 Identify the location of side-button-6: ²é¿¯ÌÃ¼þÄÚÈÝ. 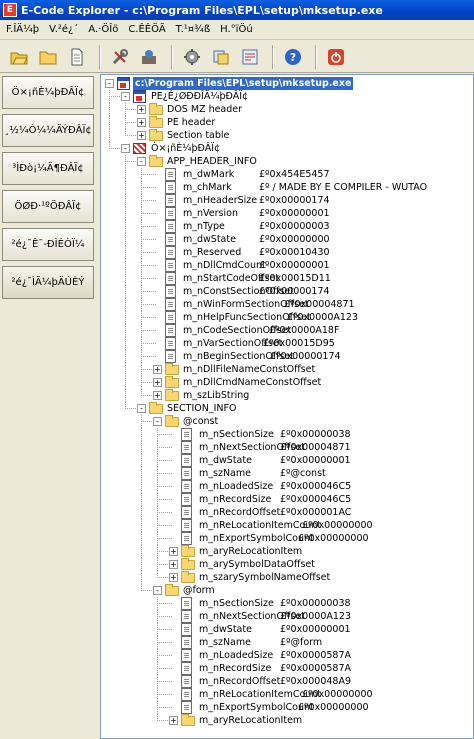
(48, 282).